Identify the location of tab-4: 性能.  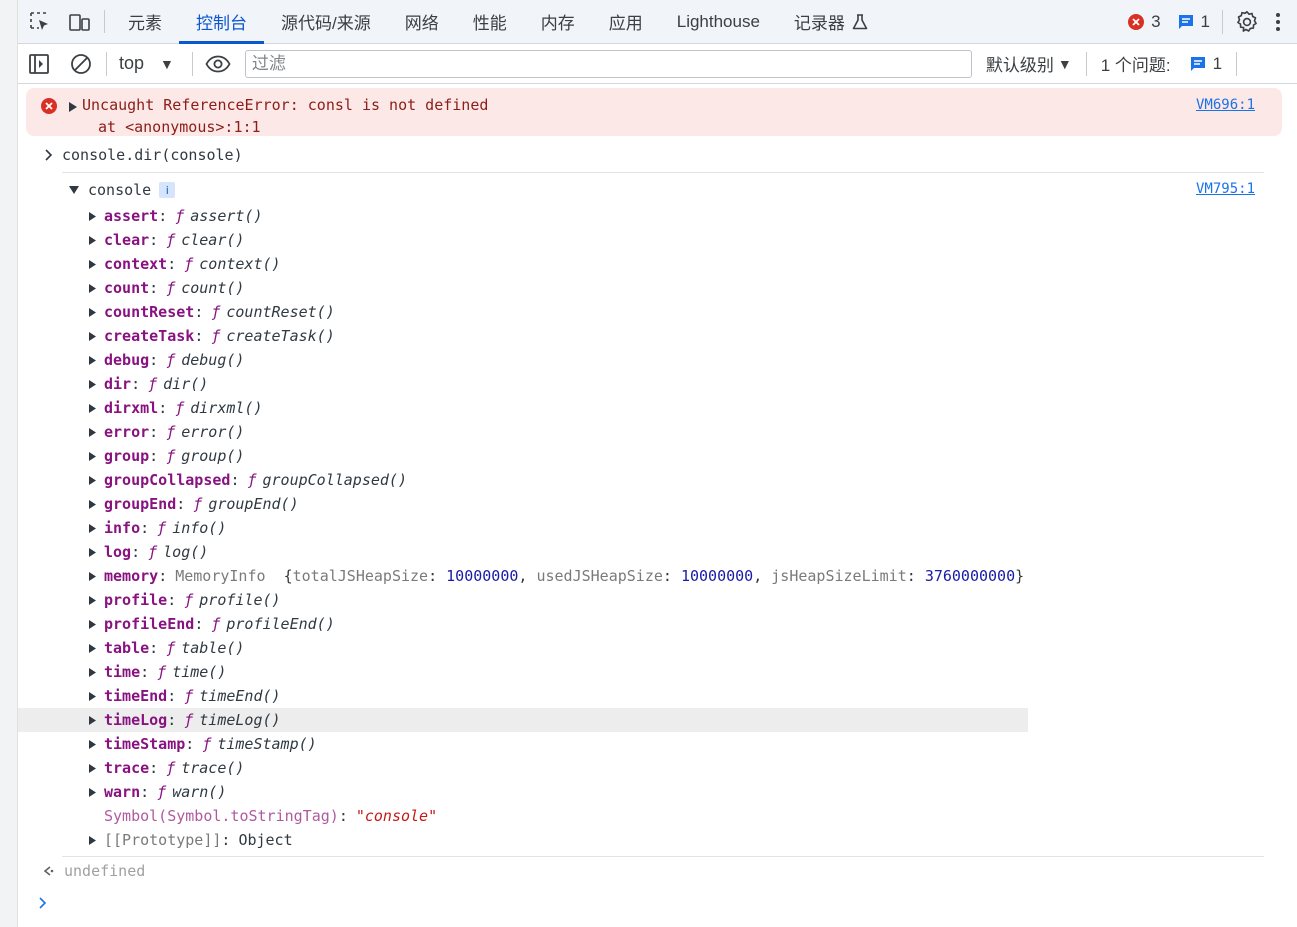
(490, 21).